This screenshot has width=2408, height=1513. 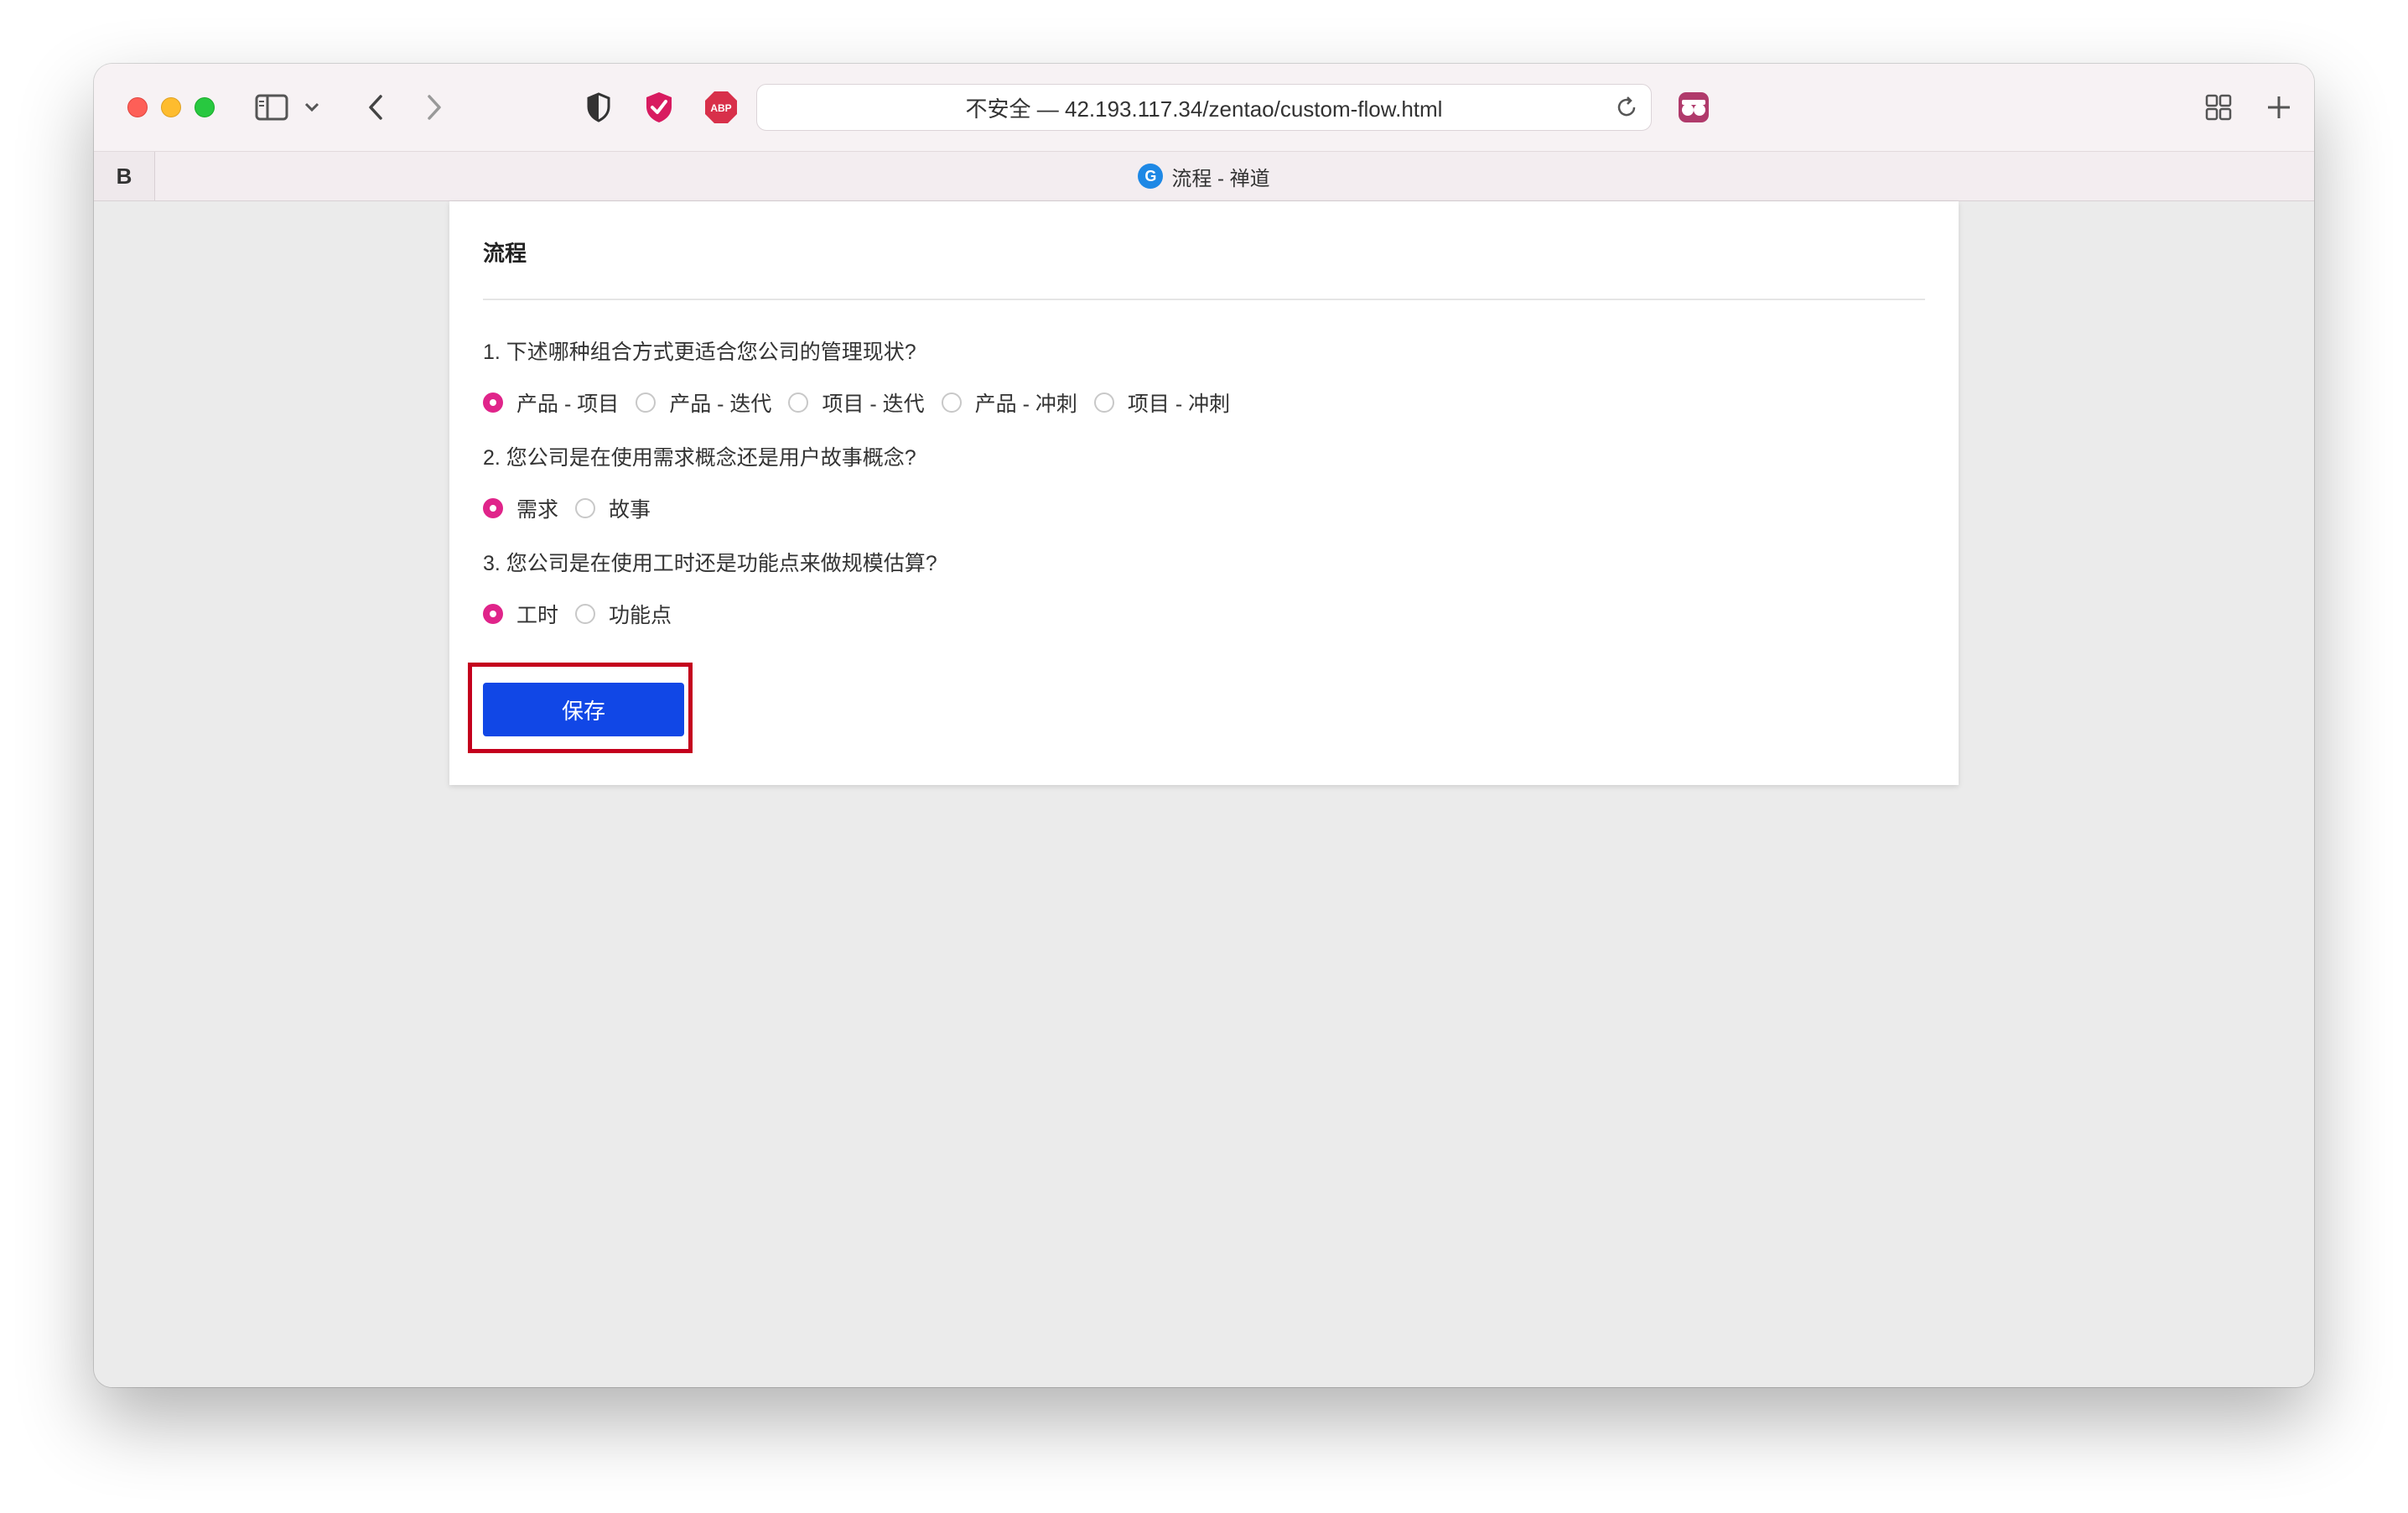 What do you see at coordinates (537, 615) in the screenshot?
I see `radio-label: 工时` at bounding box center [537, 615].